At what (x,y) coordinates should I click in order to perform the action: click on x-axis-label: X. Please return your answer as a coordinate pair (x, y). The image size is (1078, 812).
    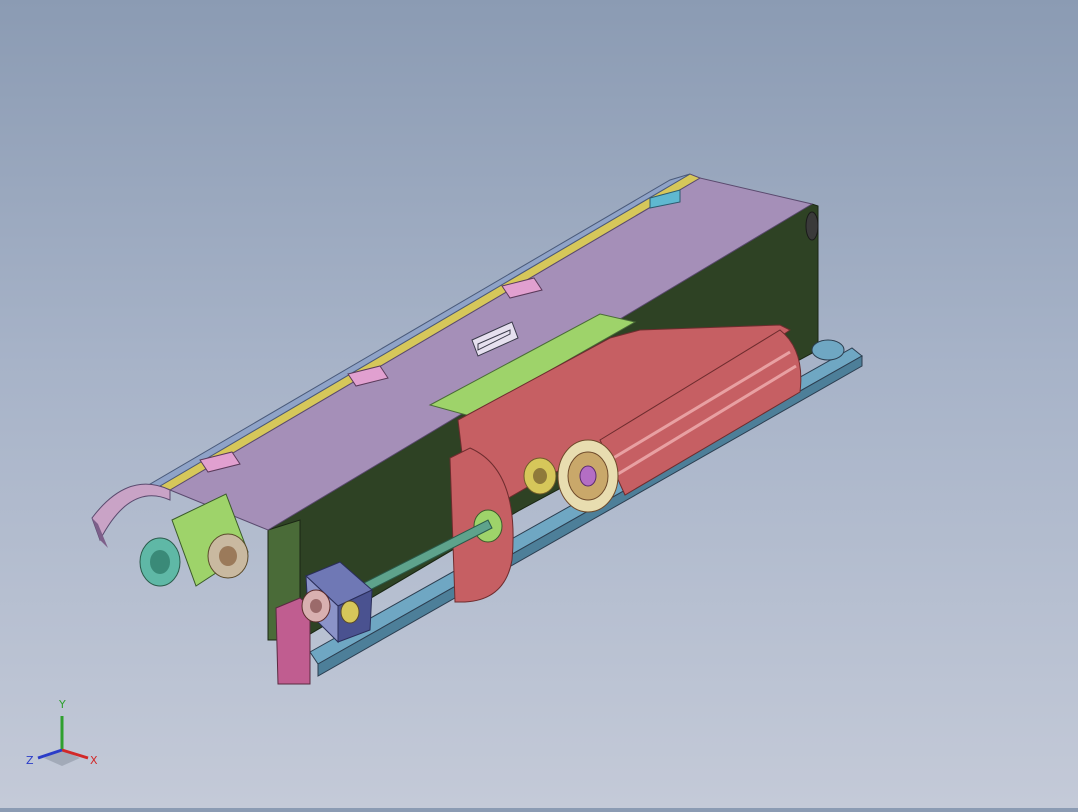
    Looking at the image, I should click on (94, 760).